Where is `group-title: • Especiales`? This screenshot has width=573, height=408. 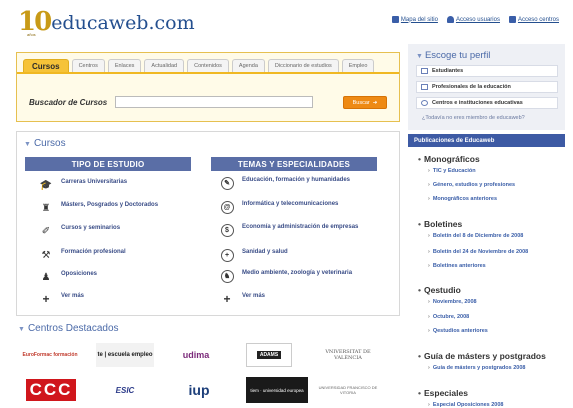
group-title: • Especiales is located at coordinates (443, 393).